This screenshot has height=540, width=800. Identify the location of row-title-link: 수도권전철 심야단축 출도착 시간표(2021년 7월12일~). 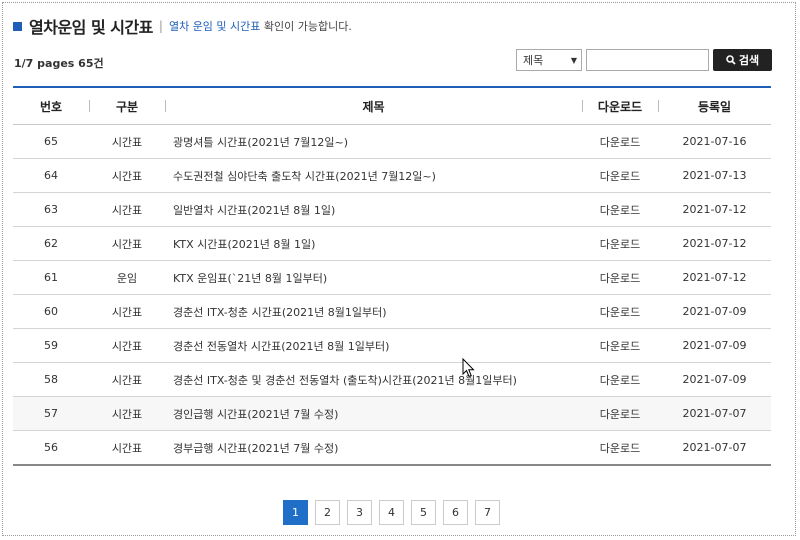
(373, 175).